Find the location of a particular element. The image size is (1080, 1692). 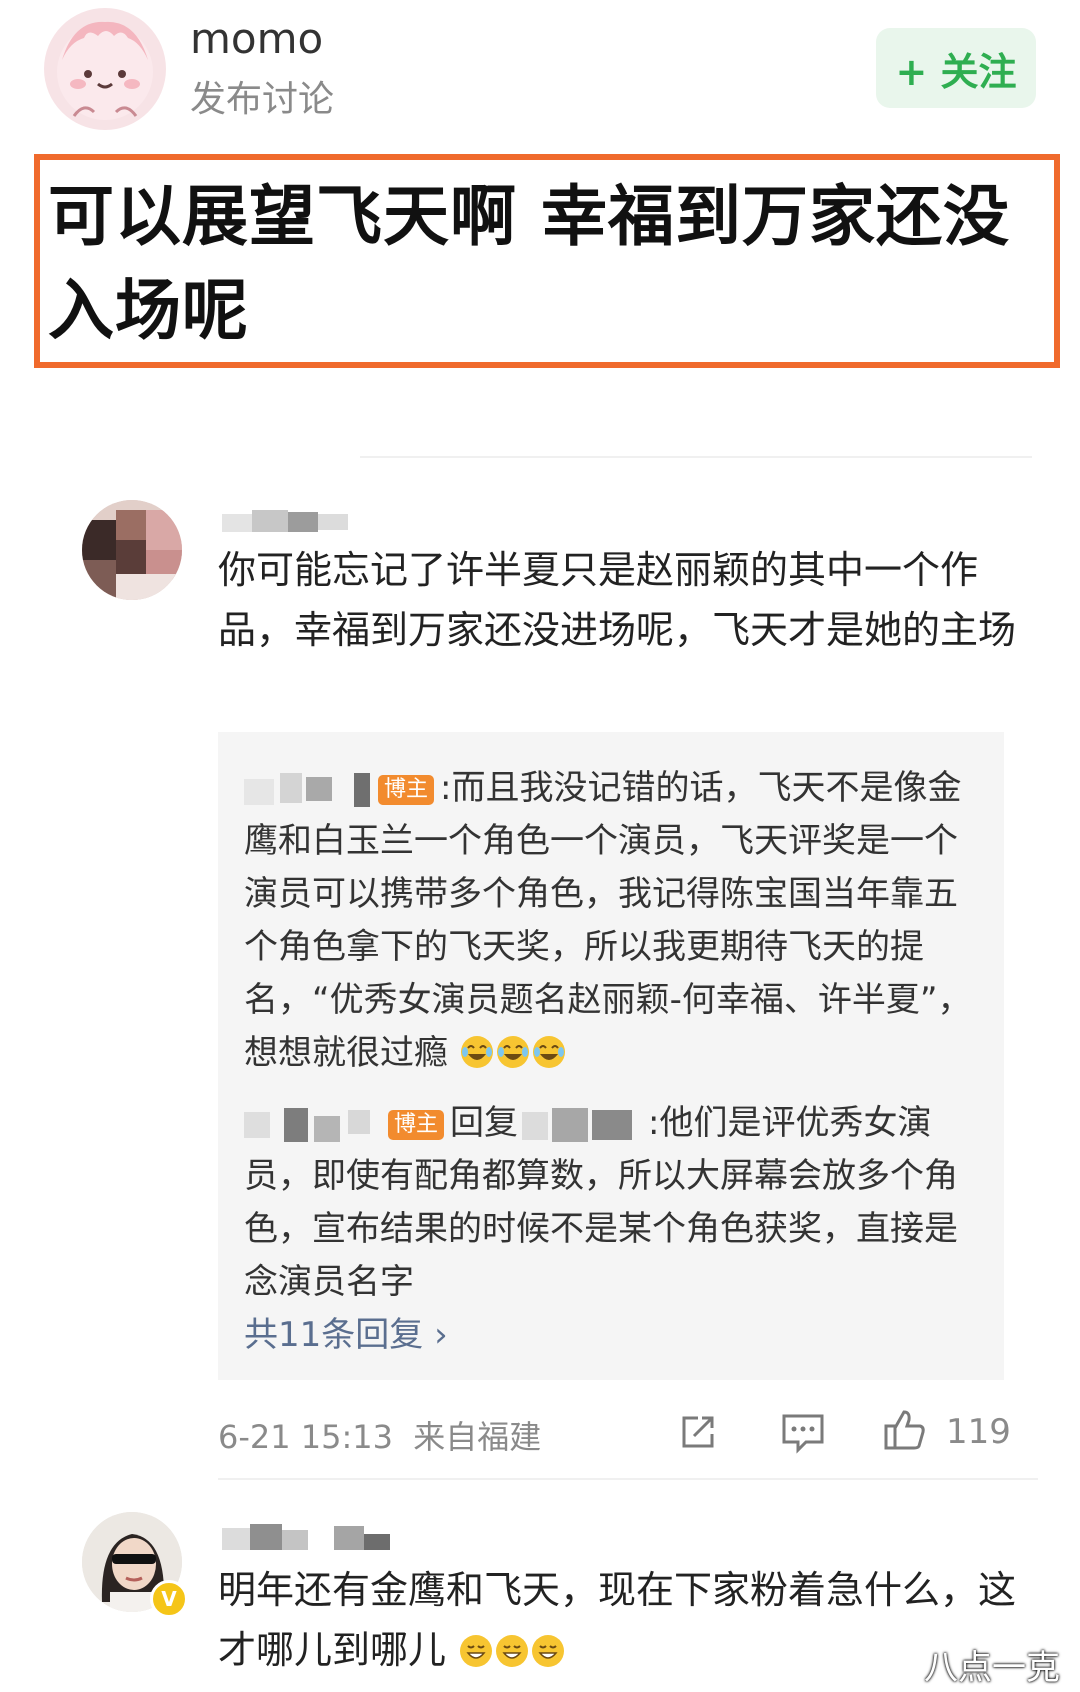

author-avatar is located at coordinates (105, 69).